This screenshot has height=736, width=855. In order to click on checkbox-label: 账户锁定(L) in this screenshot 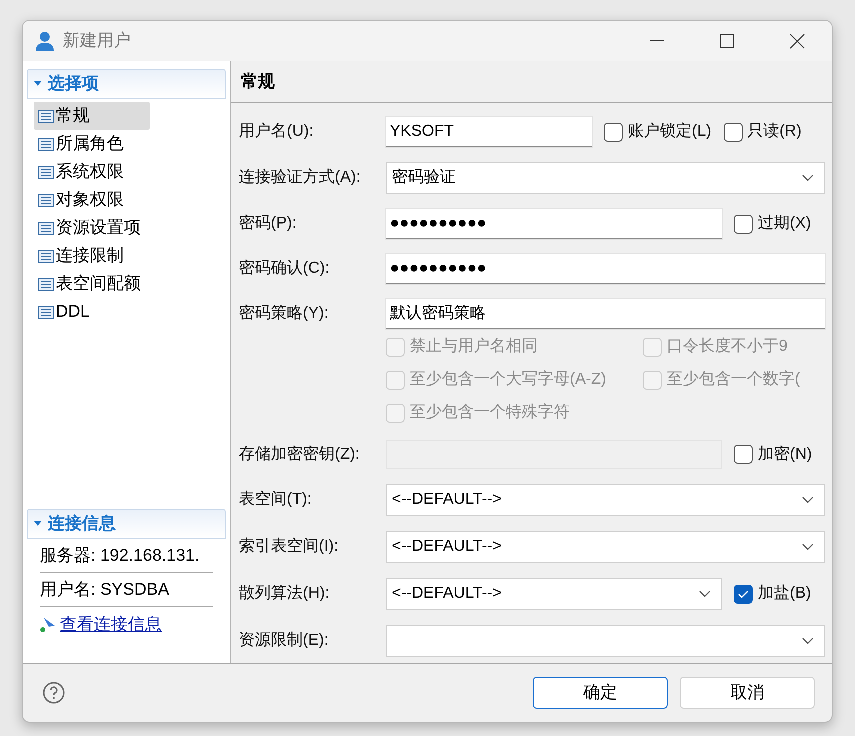, I will do `click(670, 132)`.